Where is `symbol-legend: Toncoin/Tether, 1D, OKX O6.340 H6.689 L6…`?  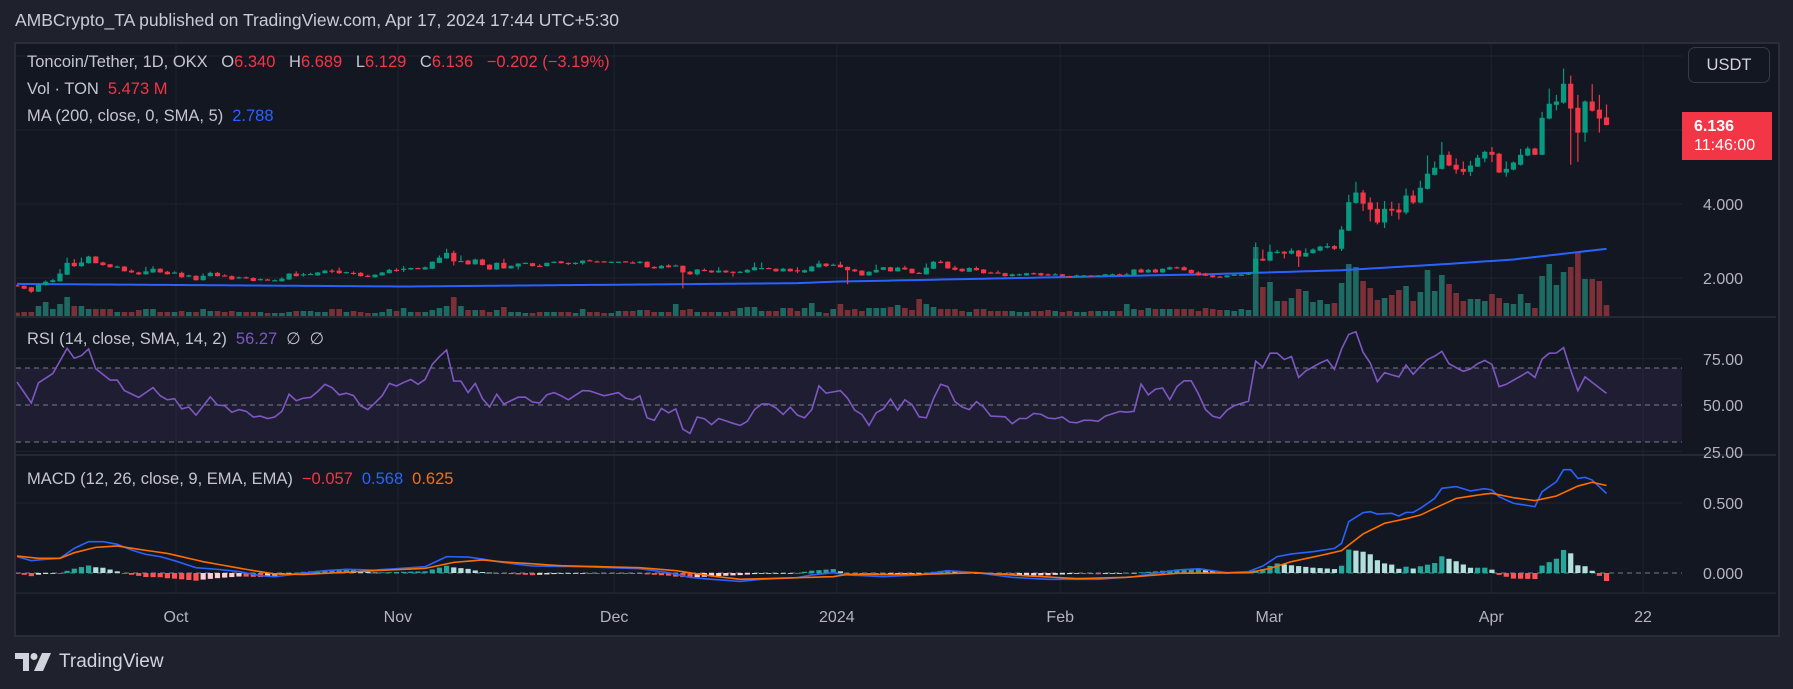 symbol-legend: Toncoin/Tether, 1D, OKX O6.340 H6.689 L6… is located at coordinates (318, 62).